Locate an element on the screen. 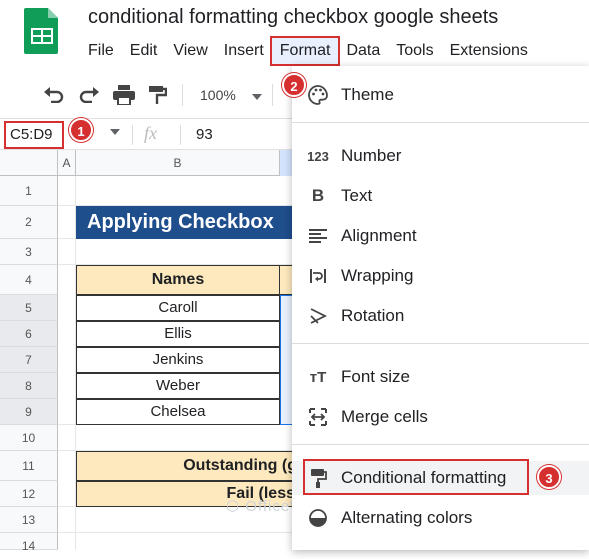 This screenshot has width=589, height=559. row-header-11: 11 is located at coordinates (29, 466).